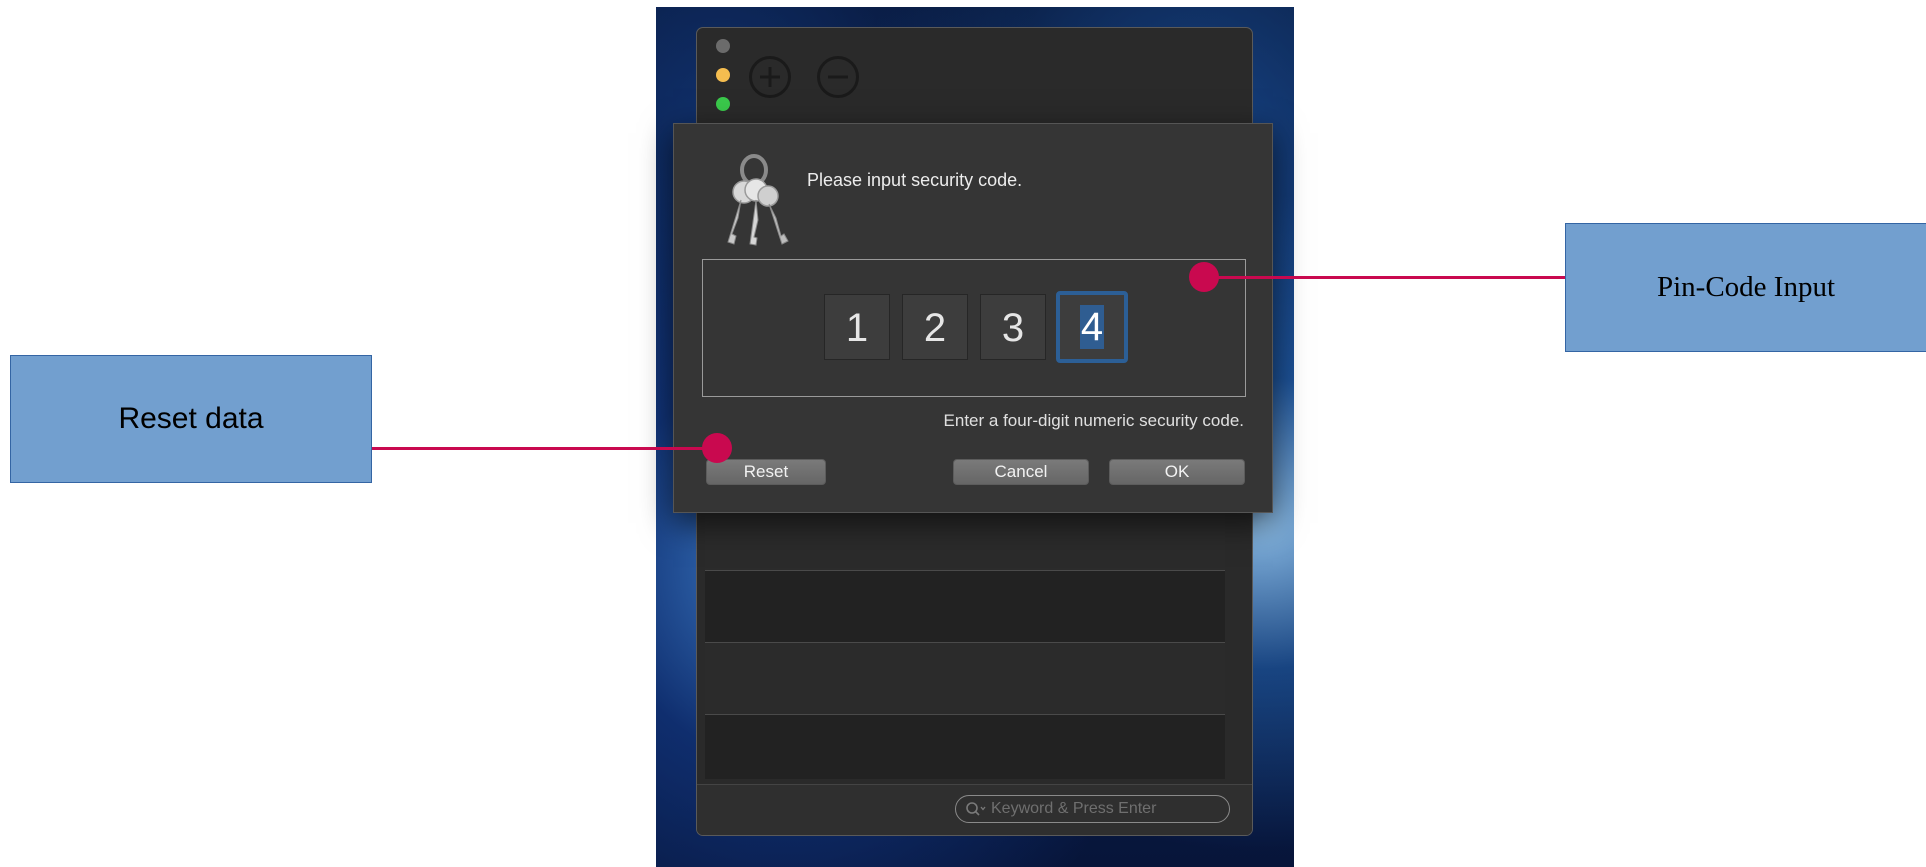 This screenshot has width=1926, height=867. I want to click on bottom-bar: Keyword & Press Enter, so click(974, 809).